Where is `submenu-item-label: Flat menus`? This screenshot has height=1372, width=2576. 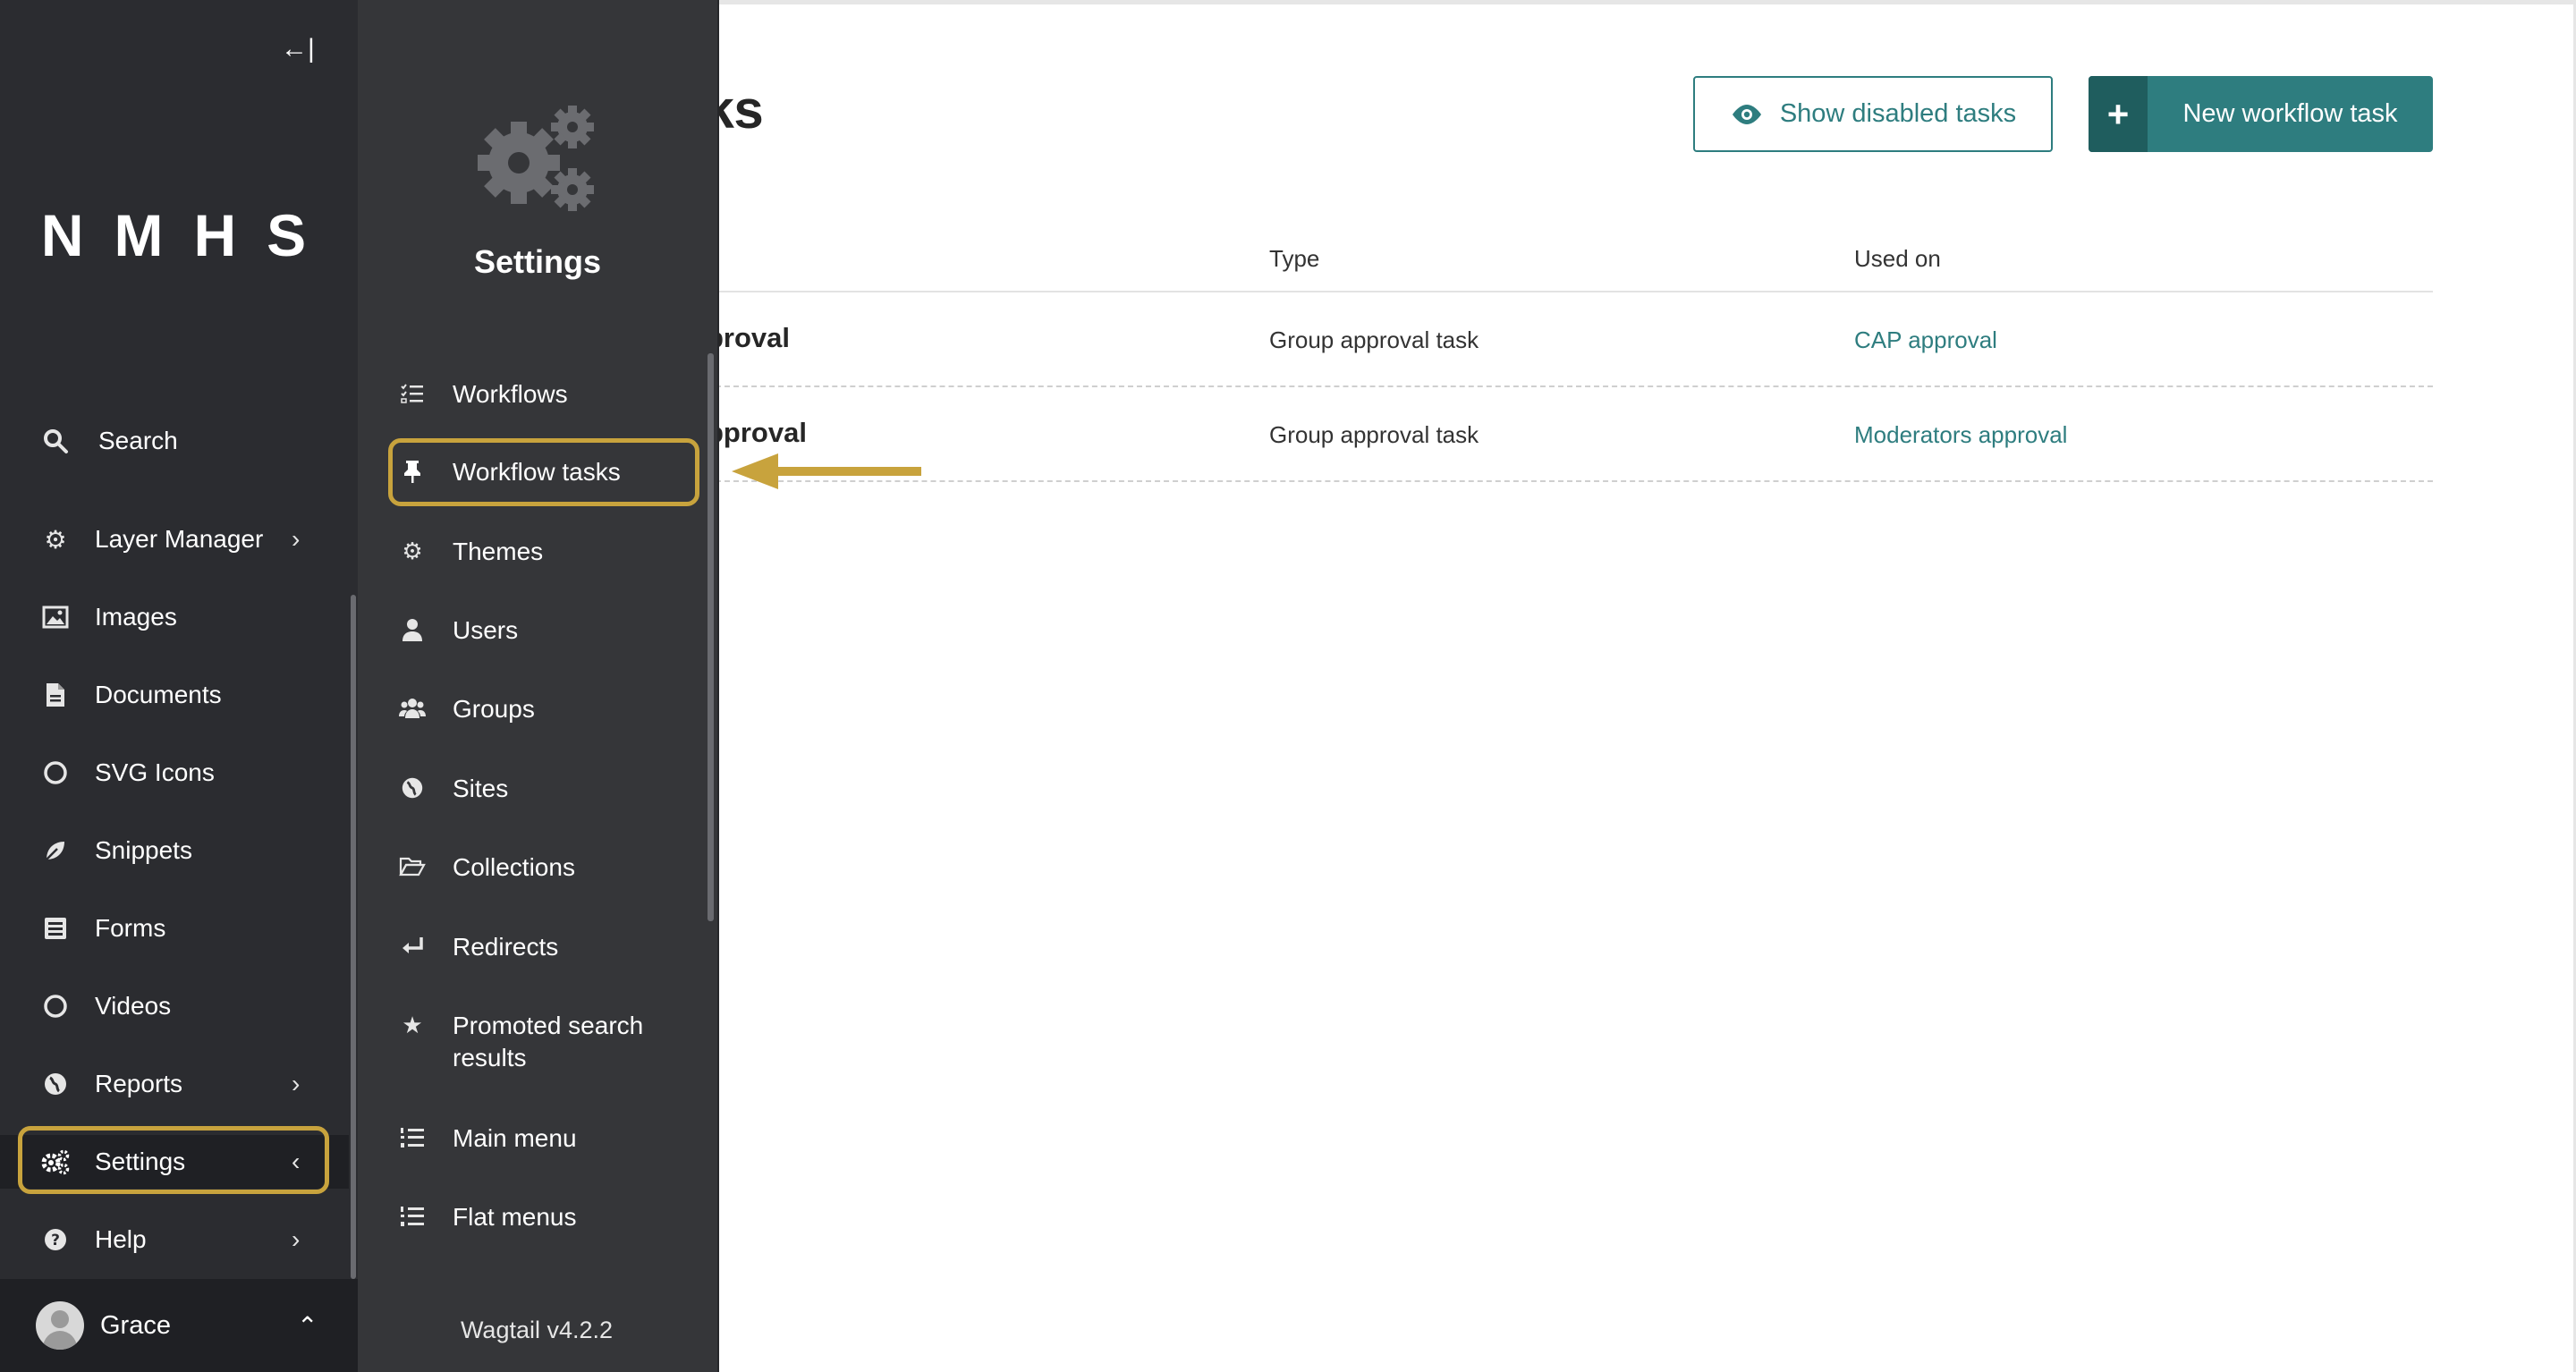 submenu-item-label: Flat menus is located at coordinates (515, 1217).